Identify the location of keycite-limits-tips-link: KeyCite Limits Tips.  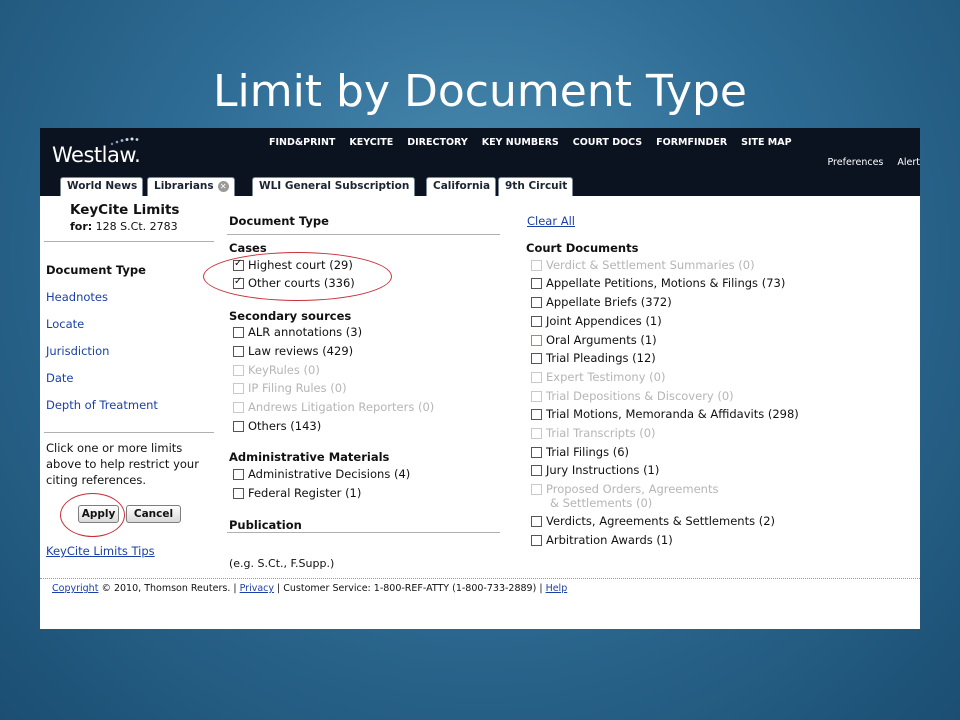
(100, 551).